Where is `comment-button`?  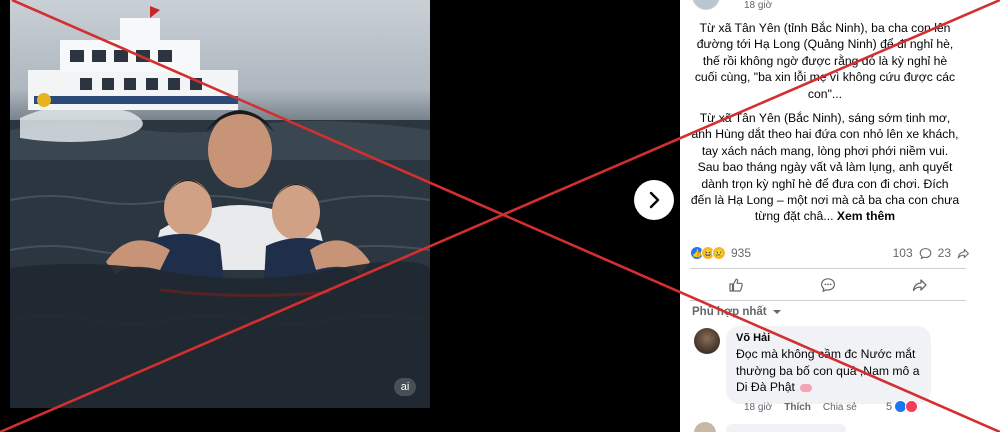 comment-button is located at coordinates (828, 285).